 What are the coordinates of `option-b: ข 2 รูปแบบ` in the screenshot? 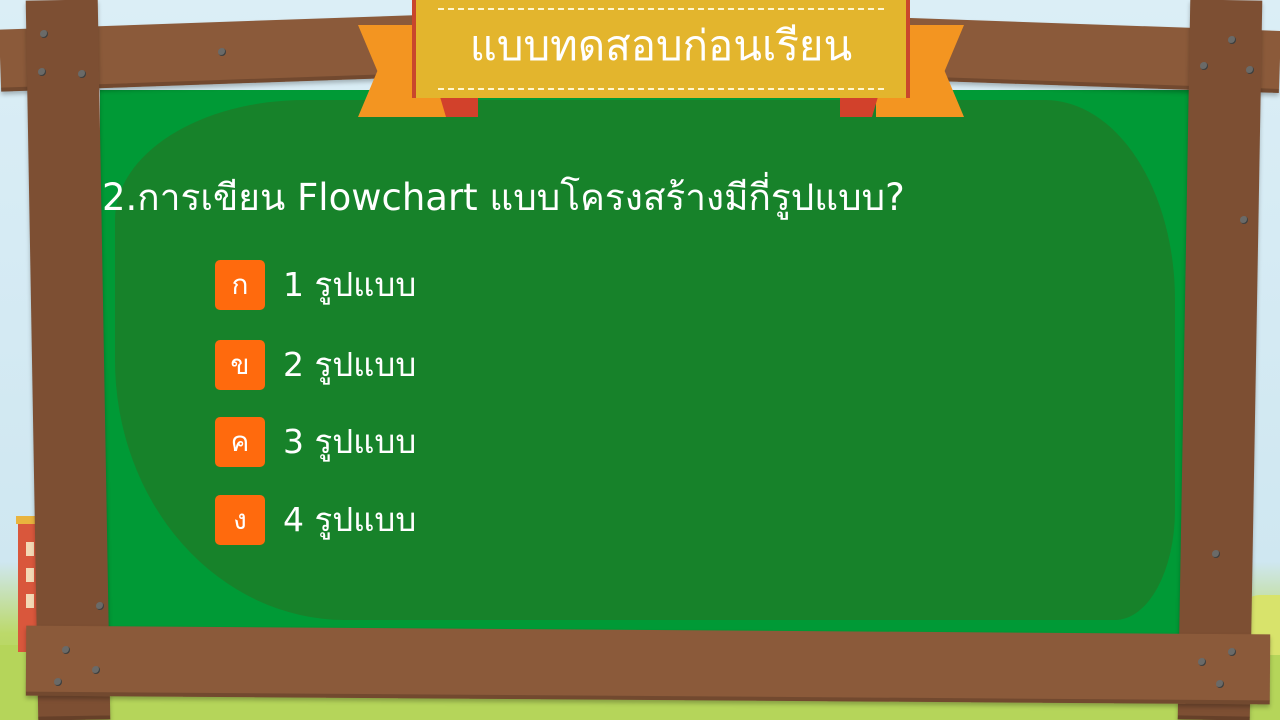 It's located at (315, 365).